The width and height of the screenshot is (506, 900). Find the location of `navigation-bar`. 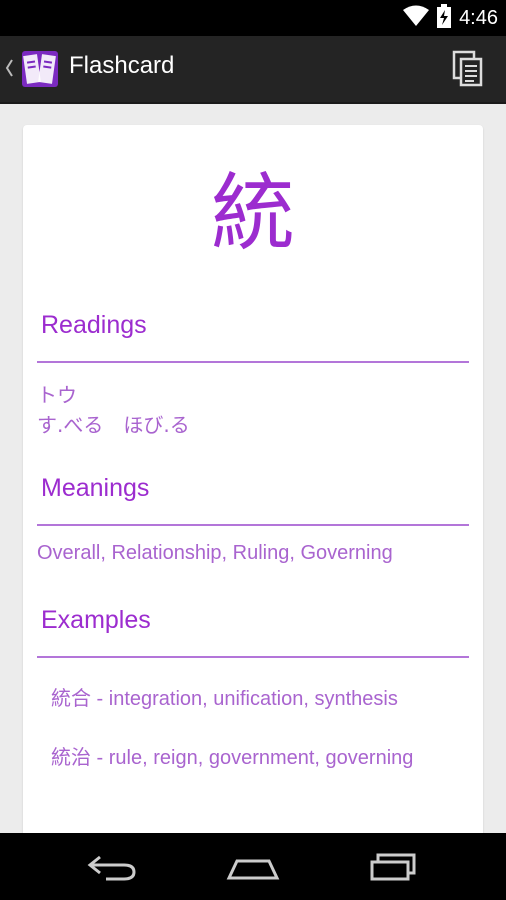

navigation-bar is located at coordinates (253, 866).